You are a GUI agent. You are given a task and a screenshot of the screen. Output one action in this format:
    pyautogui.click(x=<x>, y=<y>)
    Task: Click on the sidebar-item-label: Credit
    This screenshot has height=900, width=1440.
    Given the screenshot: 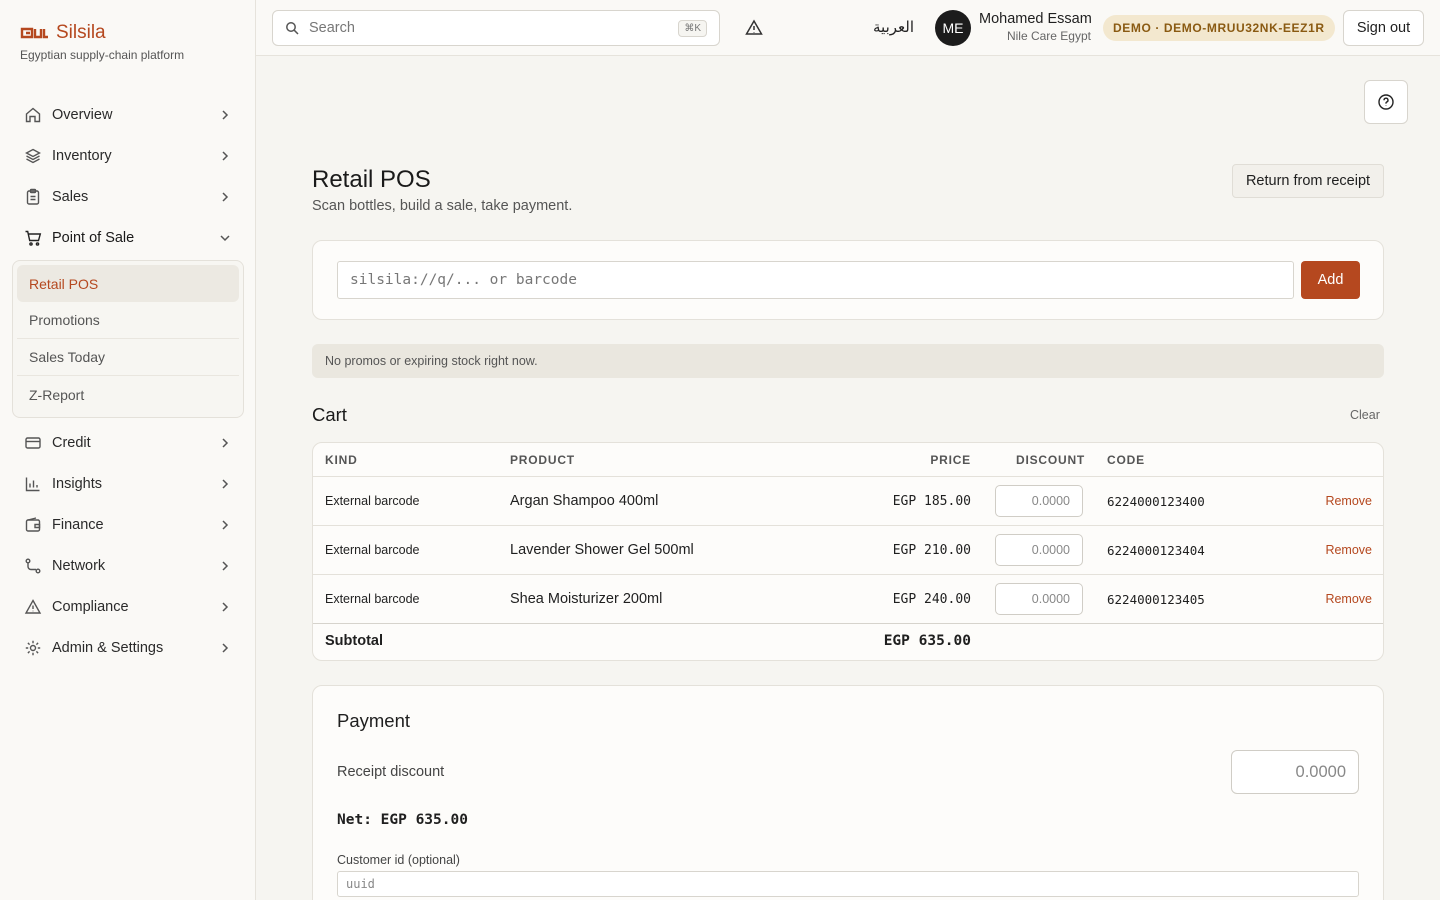 What is the action you would take?
    pyautogui.click(x=71, y=442)
    